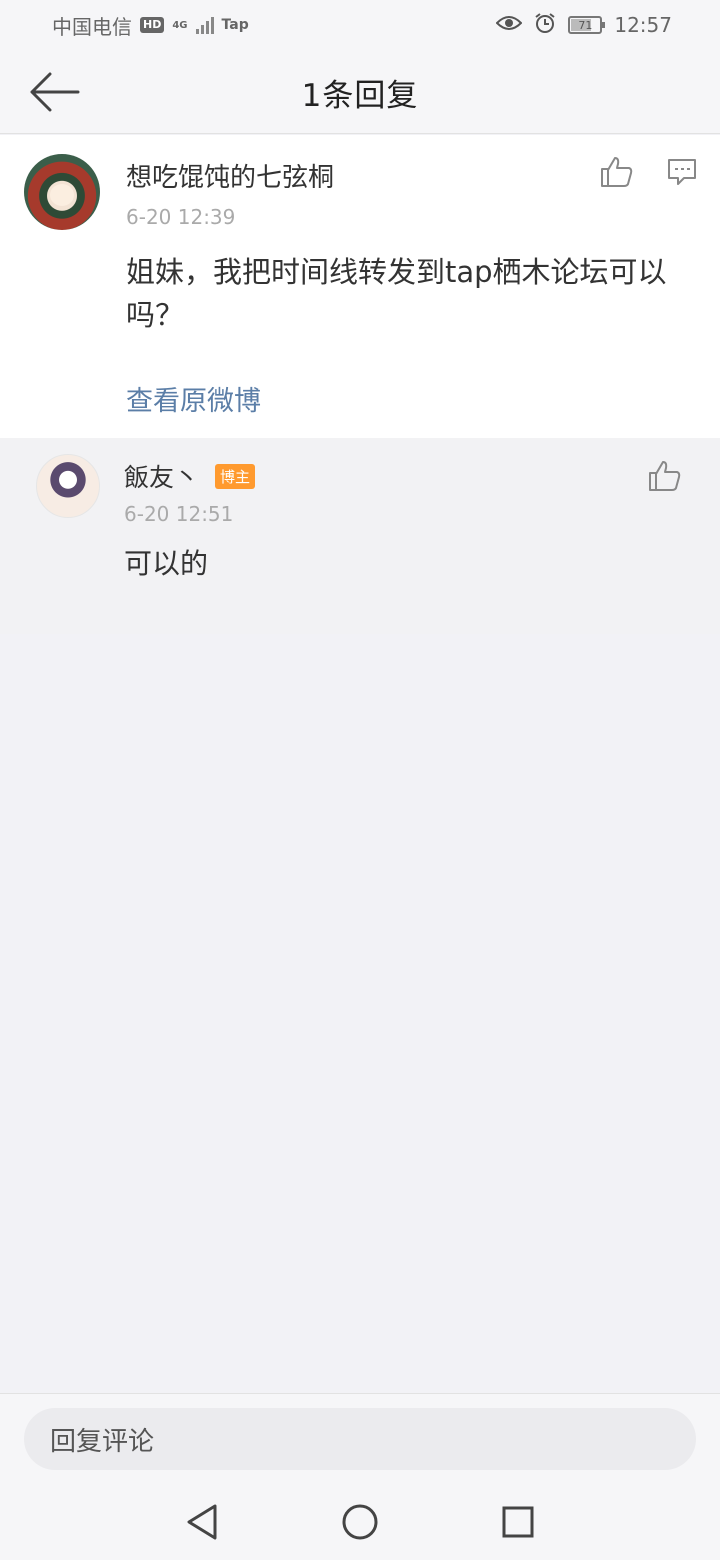 The height and width of the screenshot is (1560, 720). What do you see at coordinates (181, 217) in the screenshot?
I see `comment-timestamp: 6-20 12:39` at bounding box center [181, 217].